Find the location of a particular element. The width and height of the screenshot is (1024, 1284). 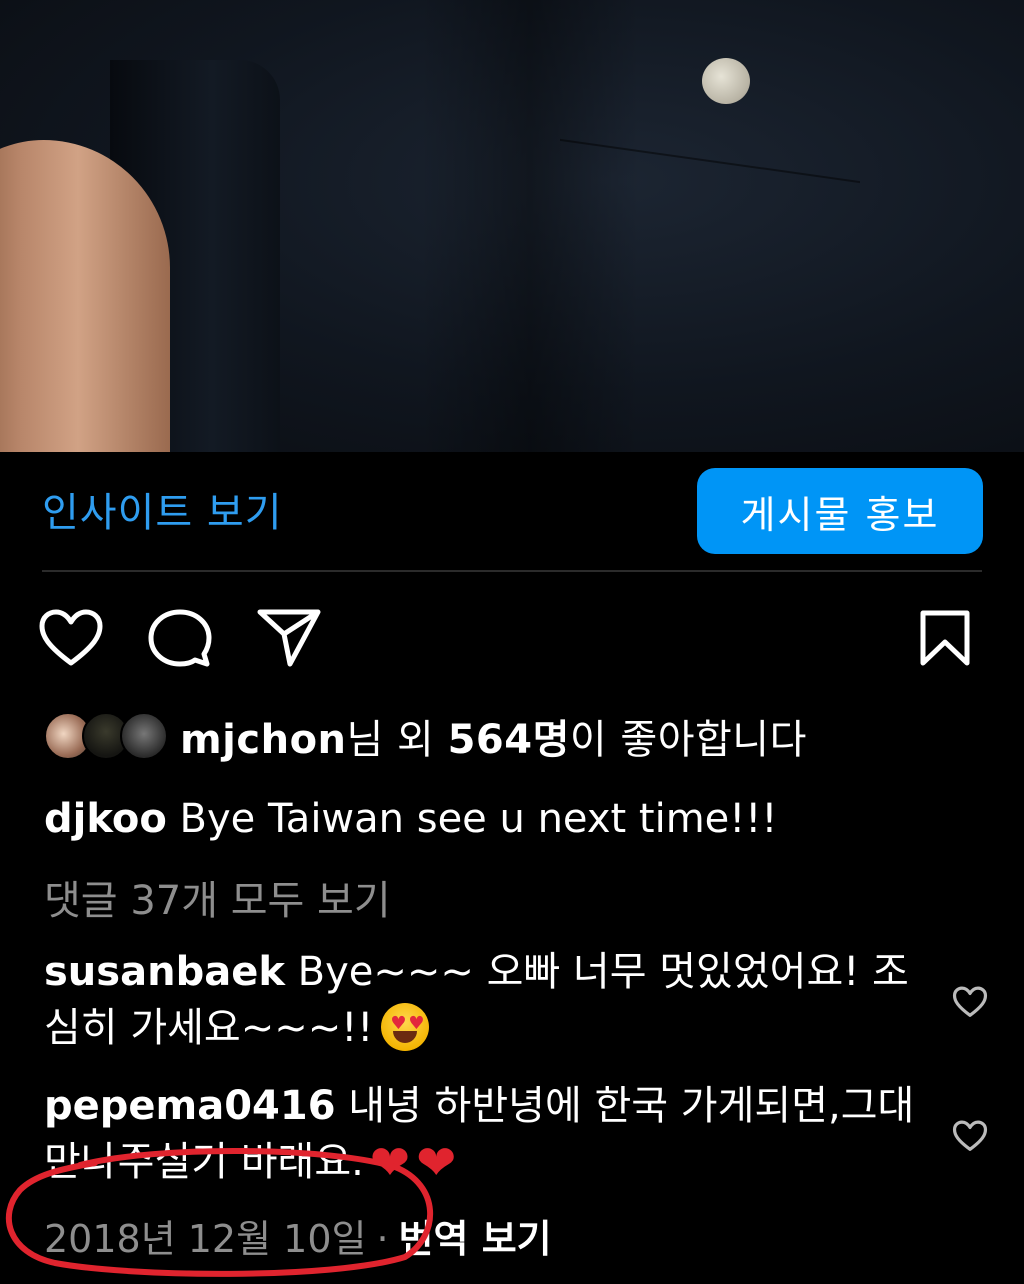

photo-jacket-button is located at coordinates (726, 81).